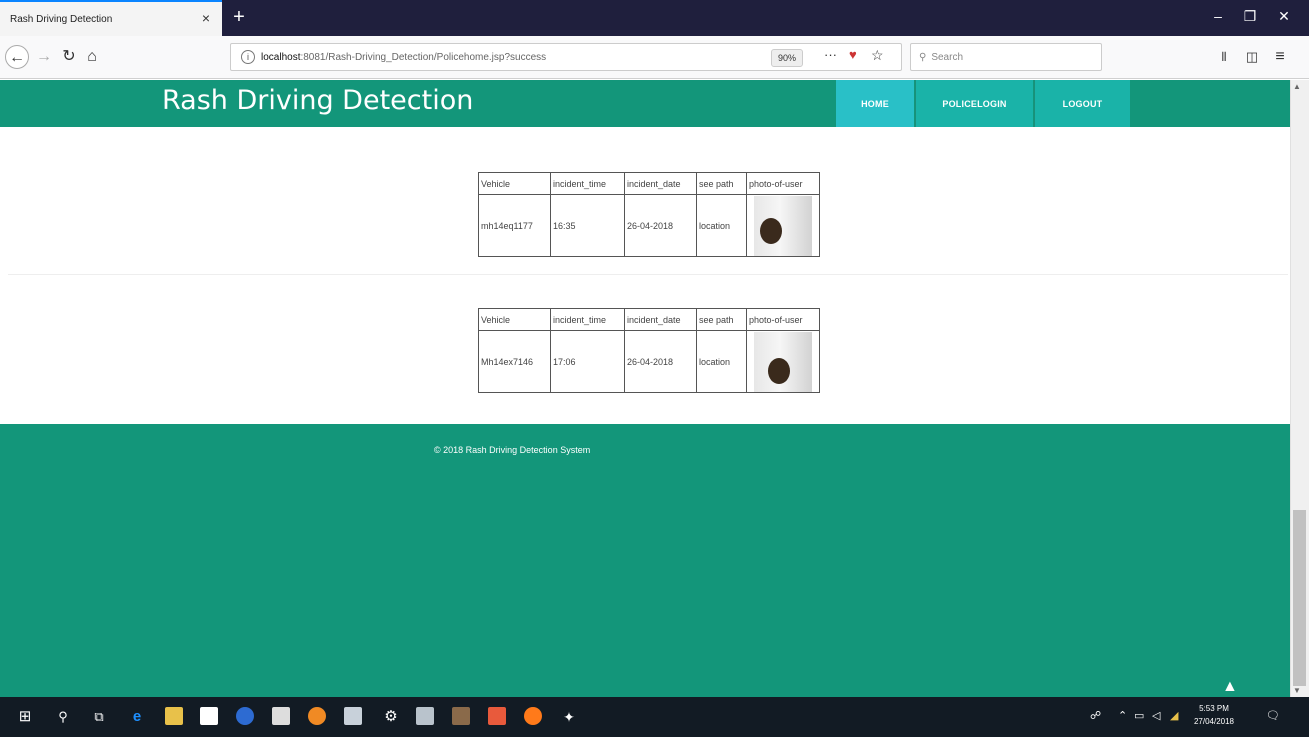 The height and width of the screenshot is (737, 1309). I want to click on home-icon: ⌂, so click(92, 57).